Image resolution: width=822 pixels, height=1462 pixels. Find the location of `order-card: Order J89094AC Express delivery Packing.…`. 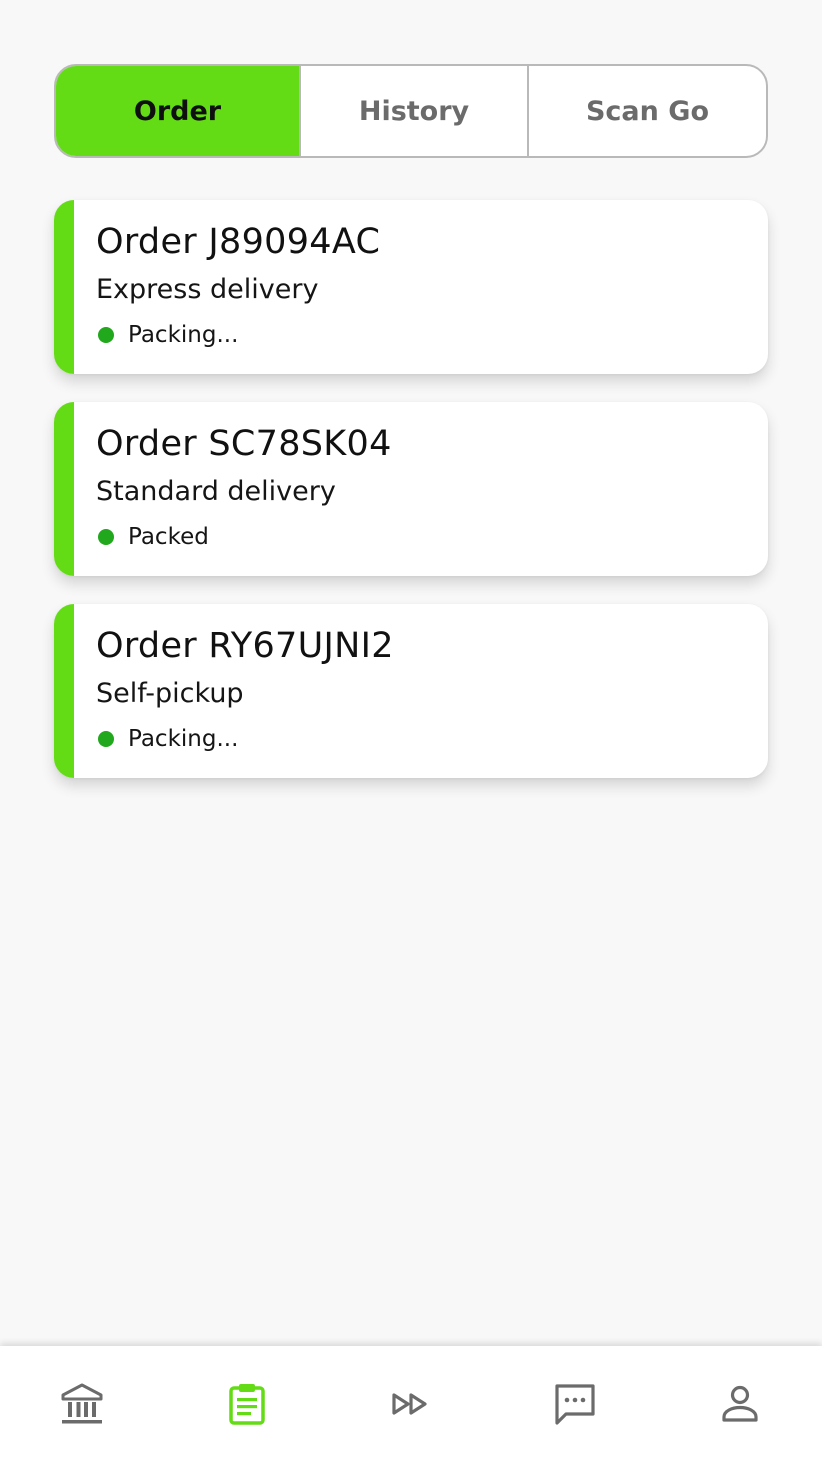

order-card: Order J89094AC Express delivery Packing.… is located at coordinates (411, 287).